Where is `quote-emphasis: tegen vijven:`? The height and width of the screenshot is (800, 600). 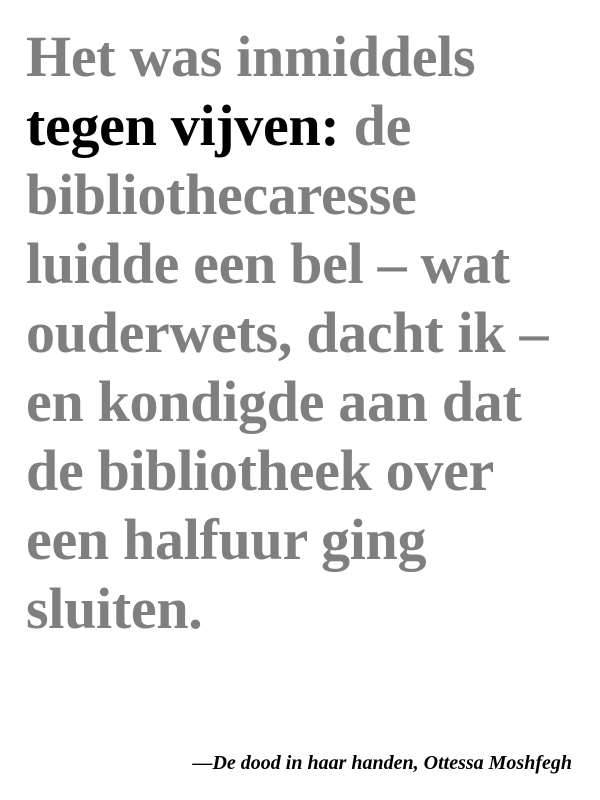
quote-emphasis: tegen vijven: is located at coordinates (183, 125).